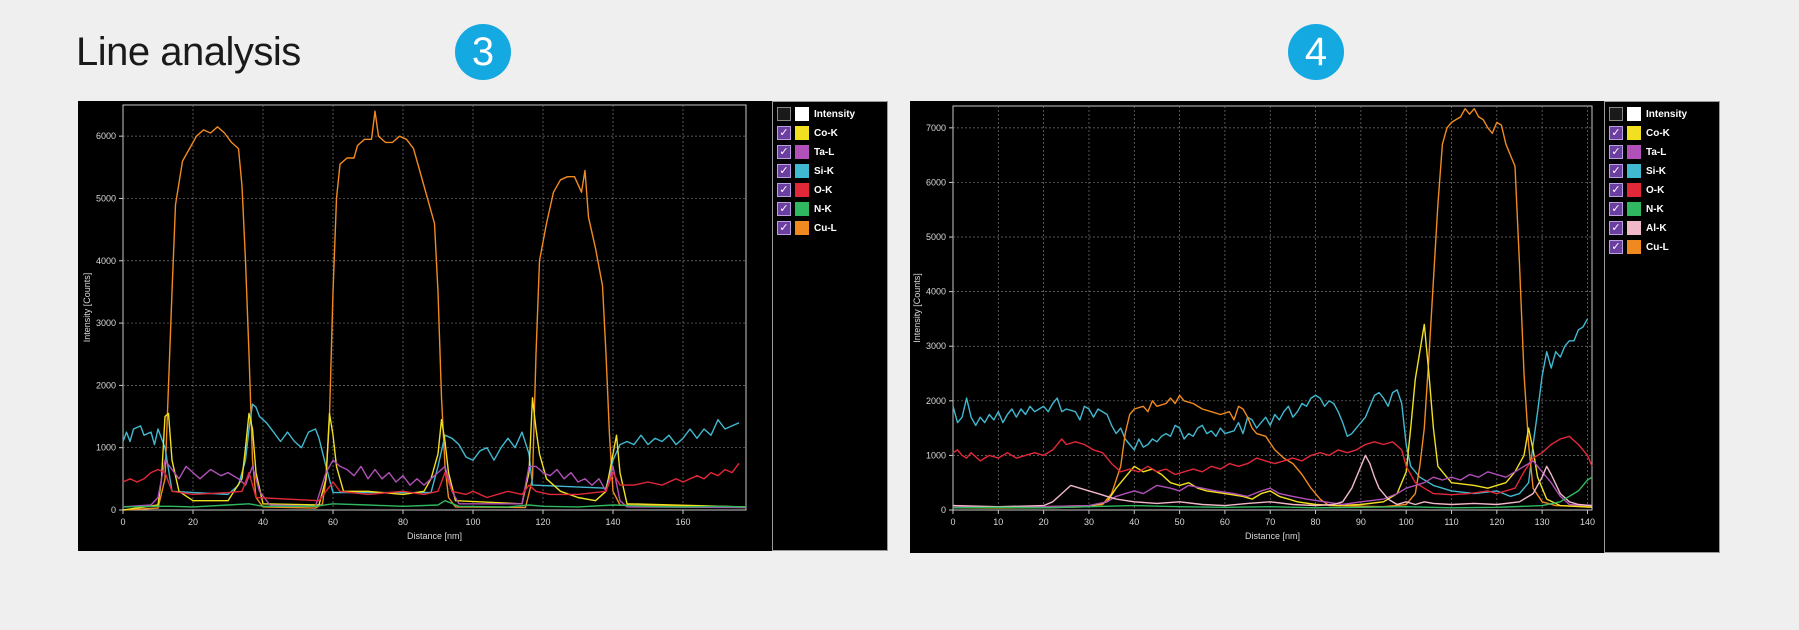 This screenshot has height=630, width=1799. I want to click on series-line-si-k, so click(431, 449).